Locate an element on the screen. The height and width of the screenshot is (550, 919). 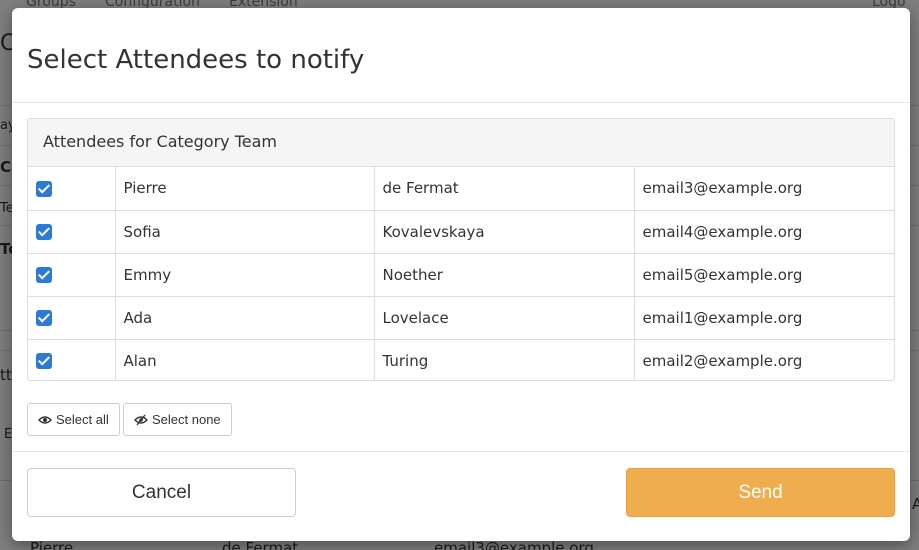
select-all-button: Select all is located at coordinates (73, 419).